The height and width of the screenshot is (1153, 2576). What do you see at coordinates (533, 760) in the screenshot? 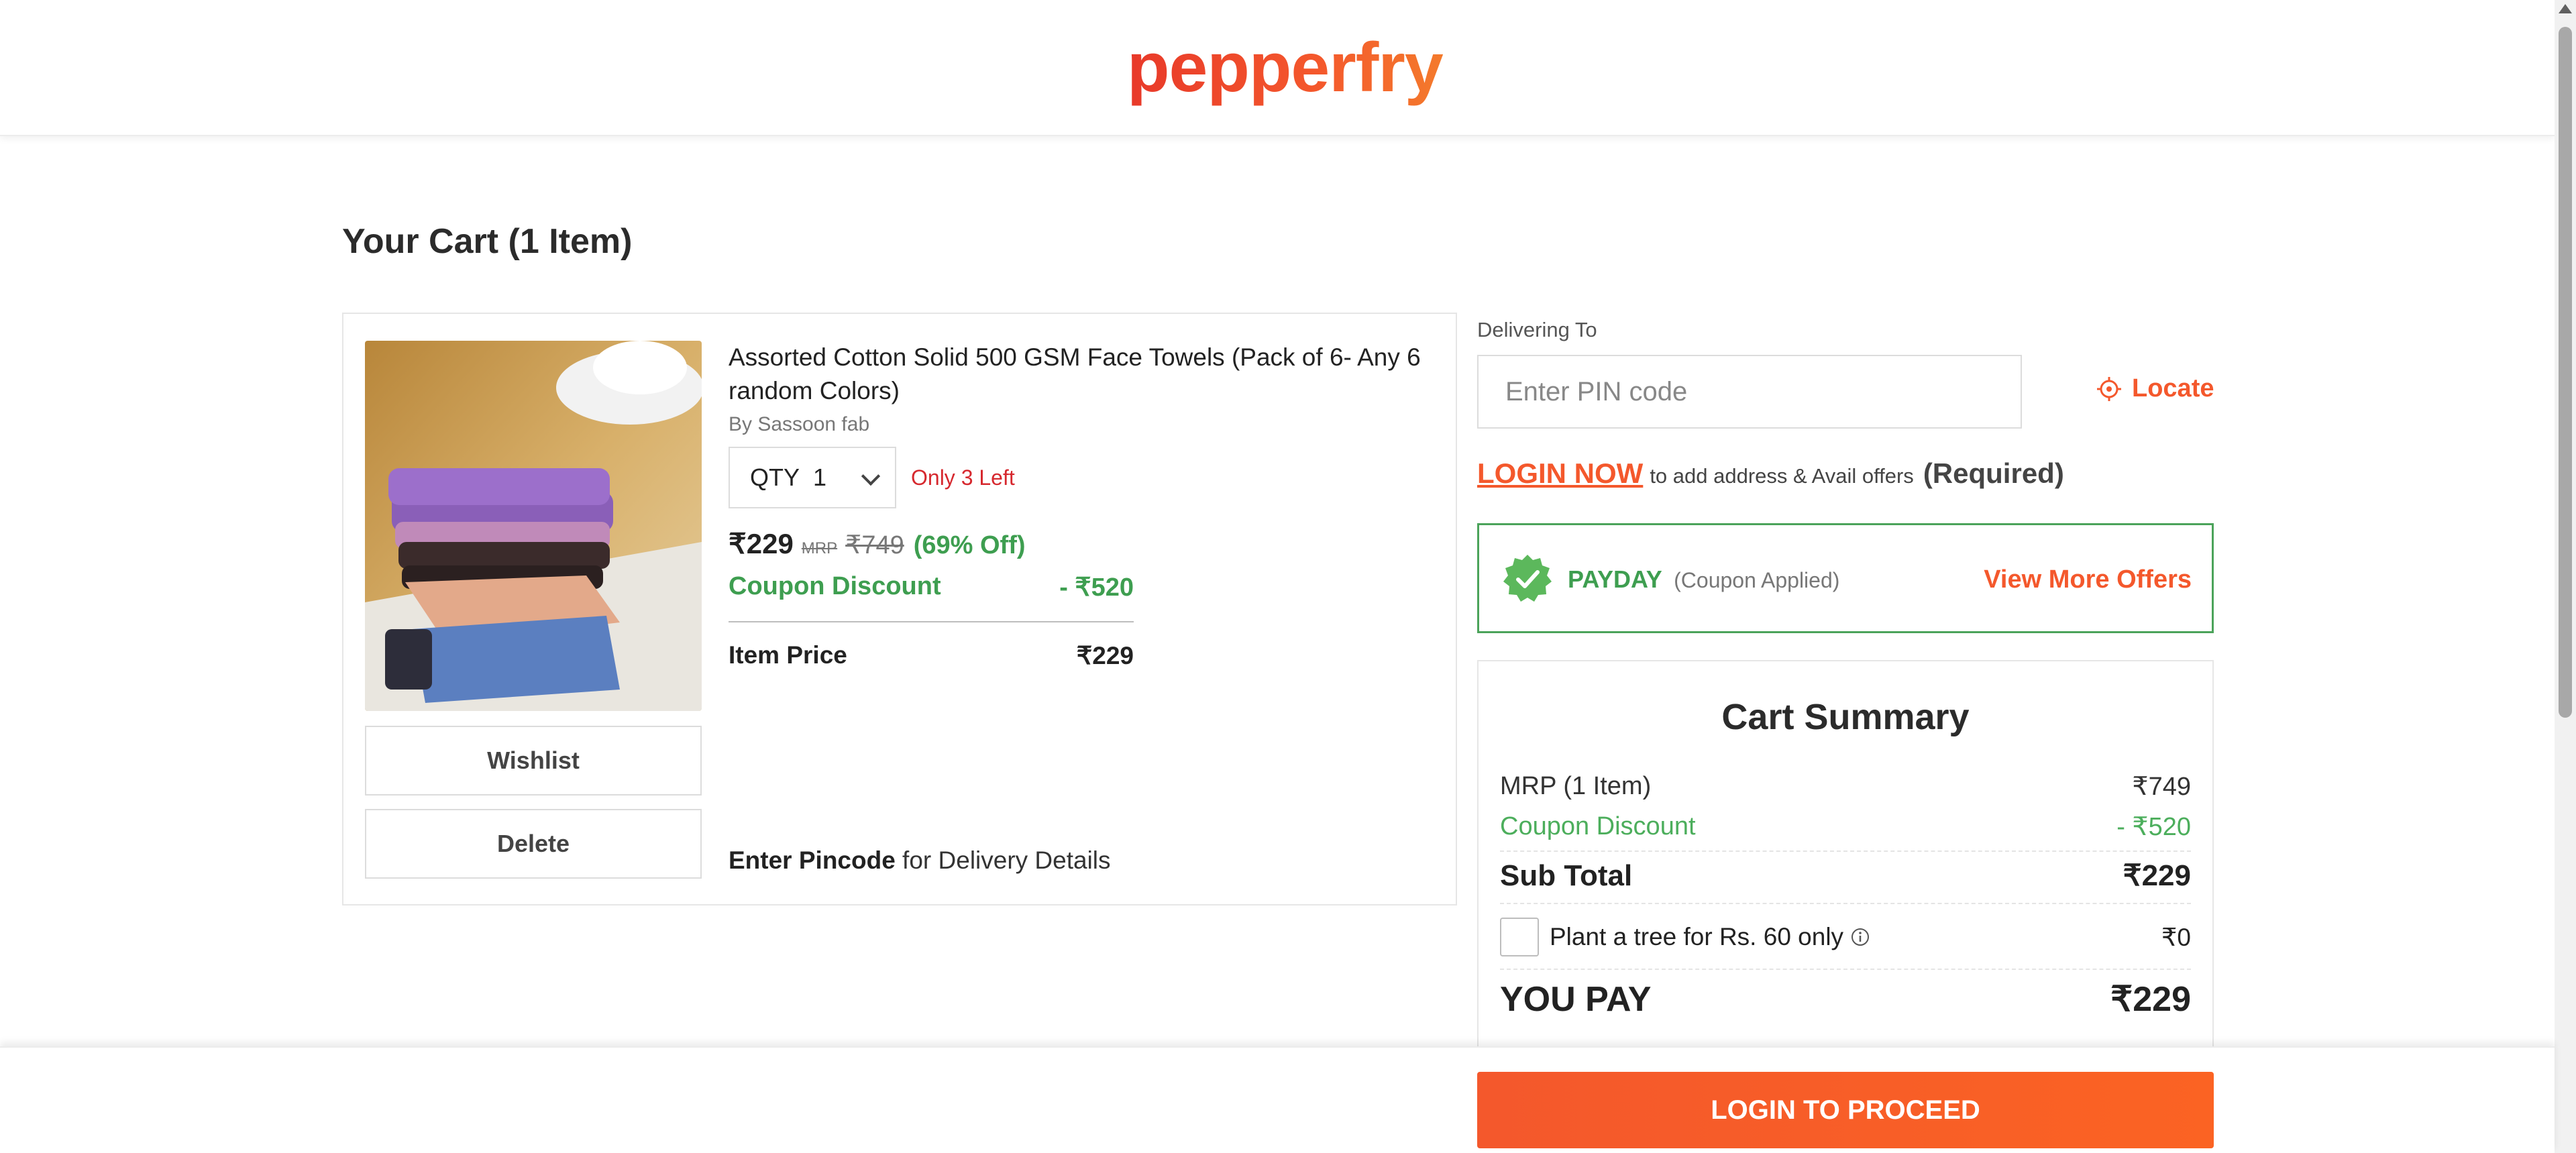
I see `wishlist-button: Wishlist` at bounding box center [533, 760].